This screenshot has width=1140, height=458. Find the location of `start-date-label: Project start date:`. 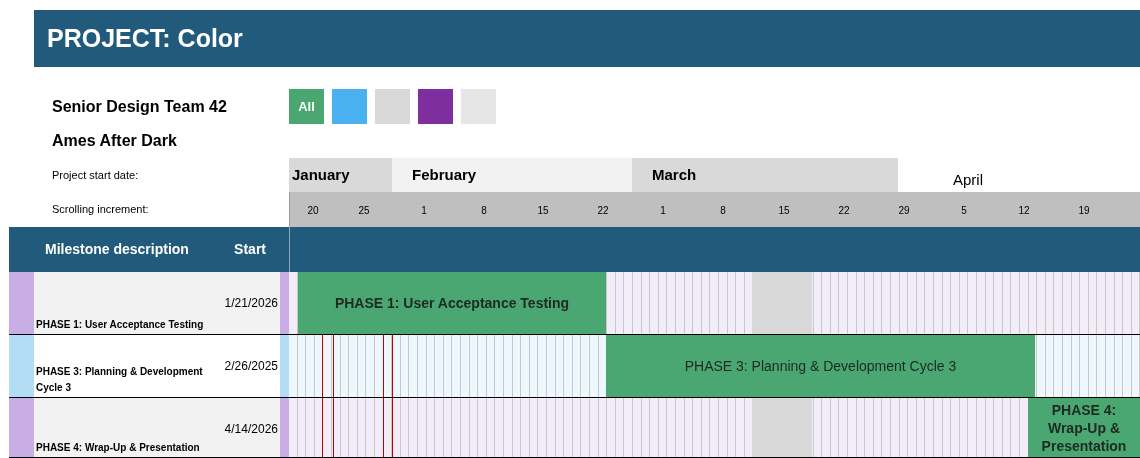

start-date-label: Project start date: is located at coordinates (95, 175).